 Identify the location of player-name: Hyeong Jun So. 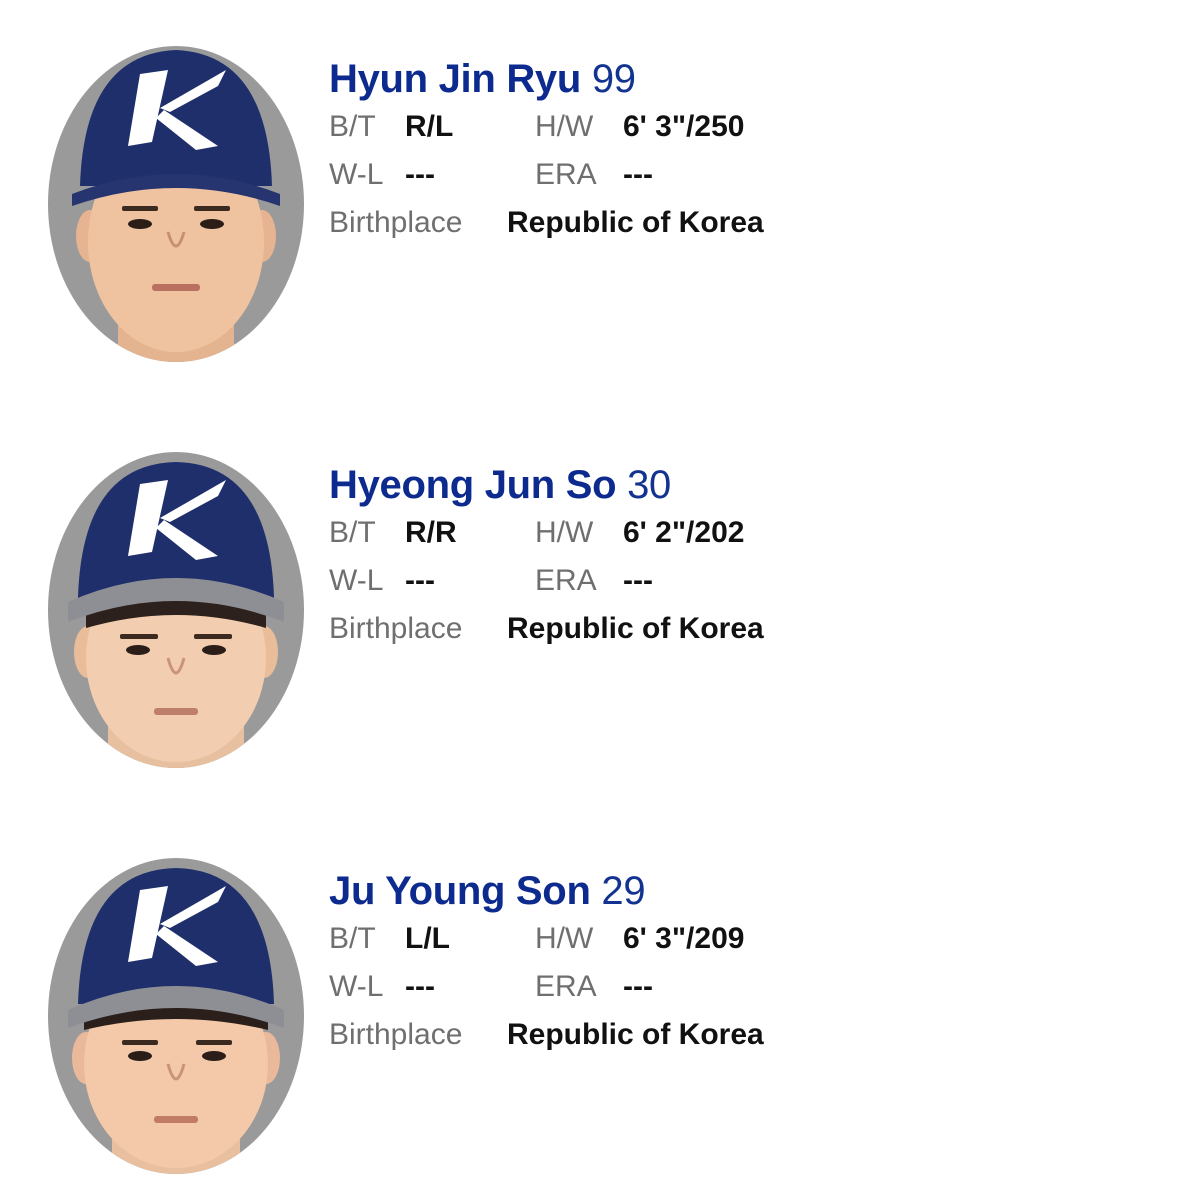
(473, 485).